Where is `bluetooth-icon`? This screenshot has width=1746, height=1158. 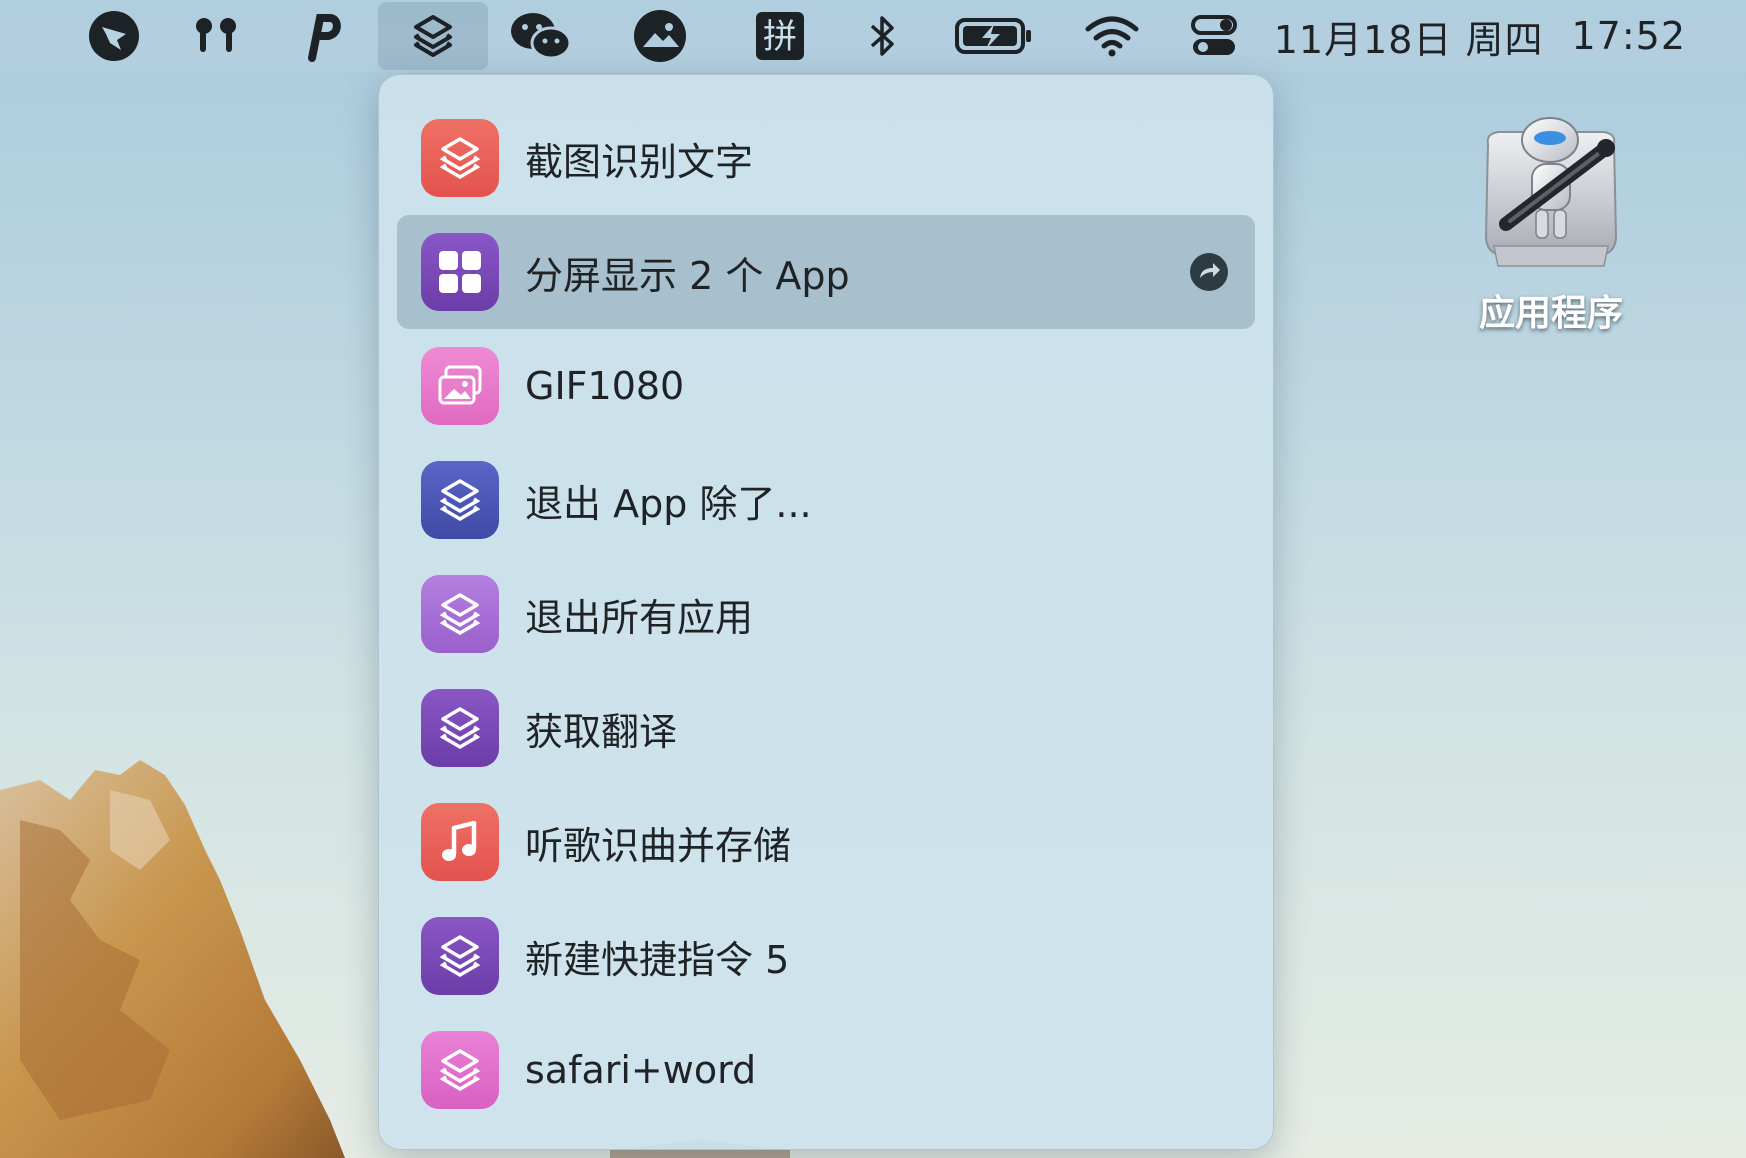 bluetooth-icon is located at coordinates (882, 36).